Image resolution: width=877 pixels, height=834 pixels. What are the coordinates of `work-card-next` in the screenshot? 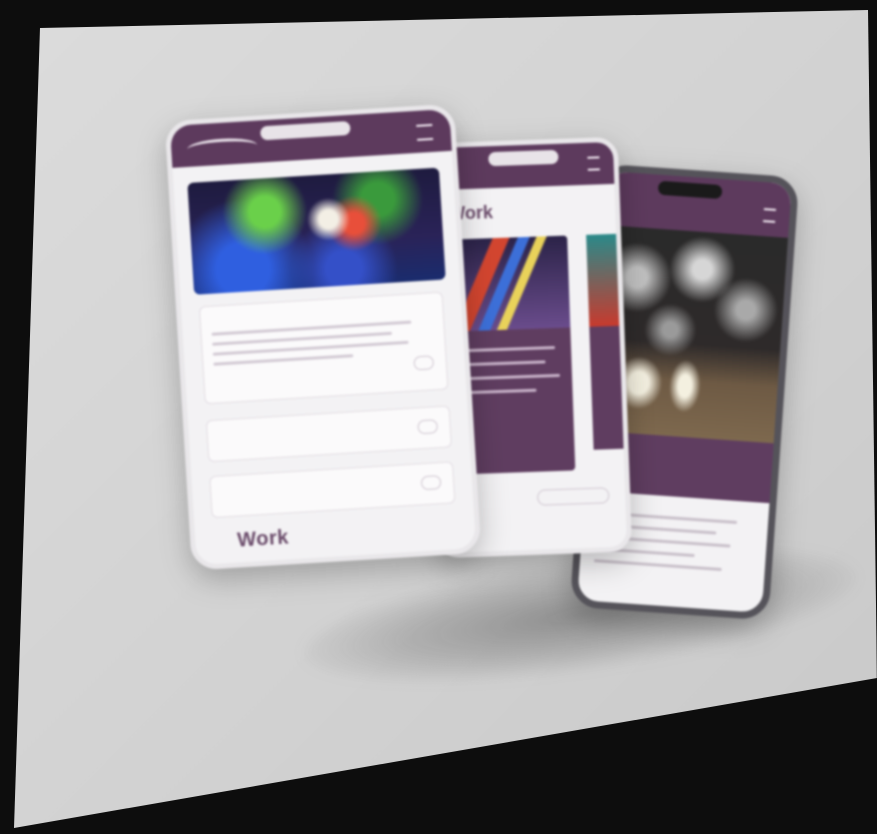 It's located at (605, 341).